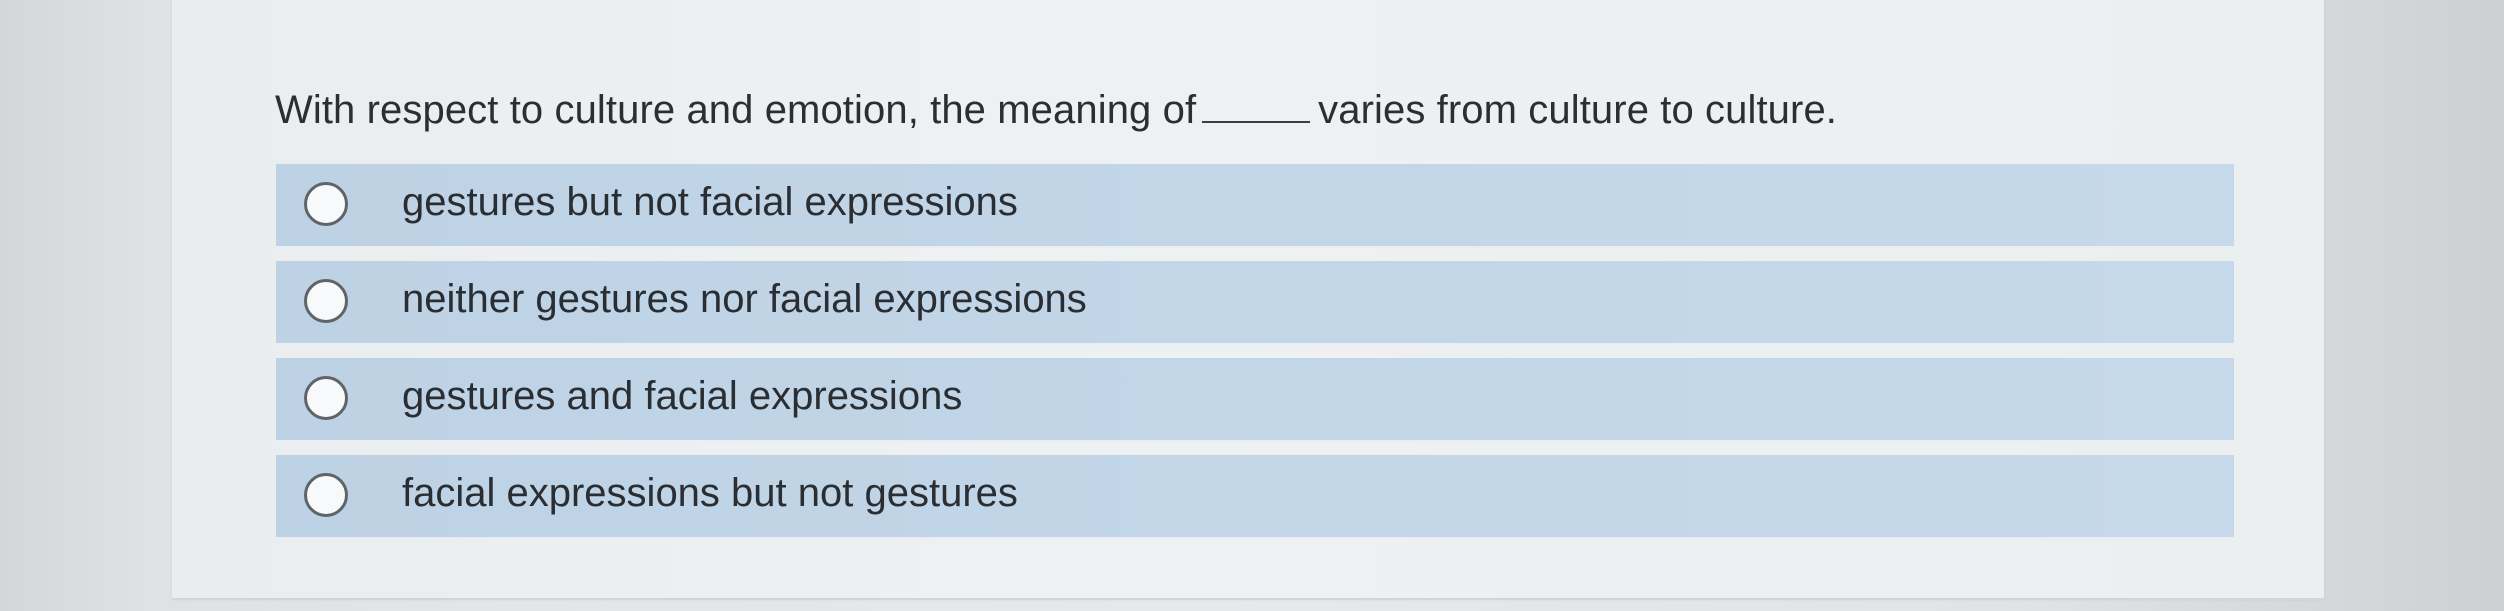  I want to click on option-label: gestures but not facial expressions, so click(710, 202).